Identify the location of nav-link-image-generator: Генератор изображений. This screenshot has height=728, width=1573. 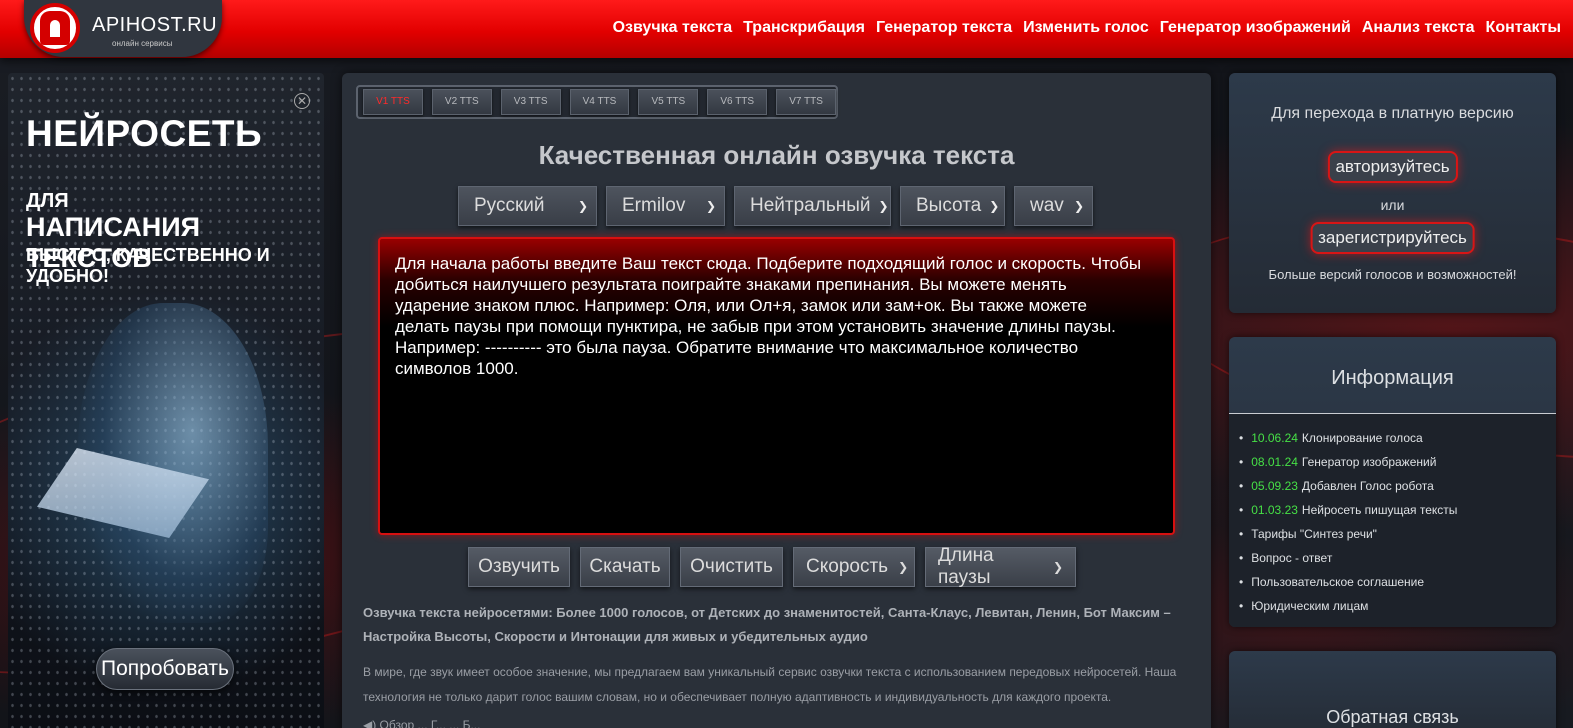
(1255, 28).